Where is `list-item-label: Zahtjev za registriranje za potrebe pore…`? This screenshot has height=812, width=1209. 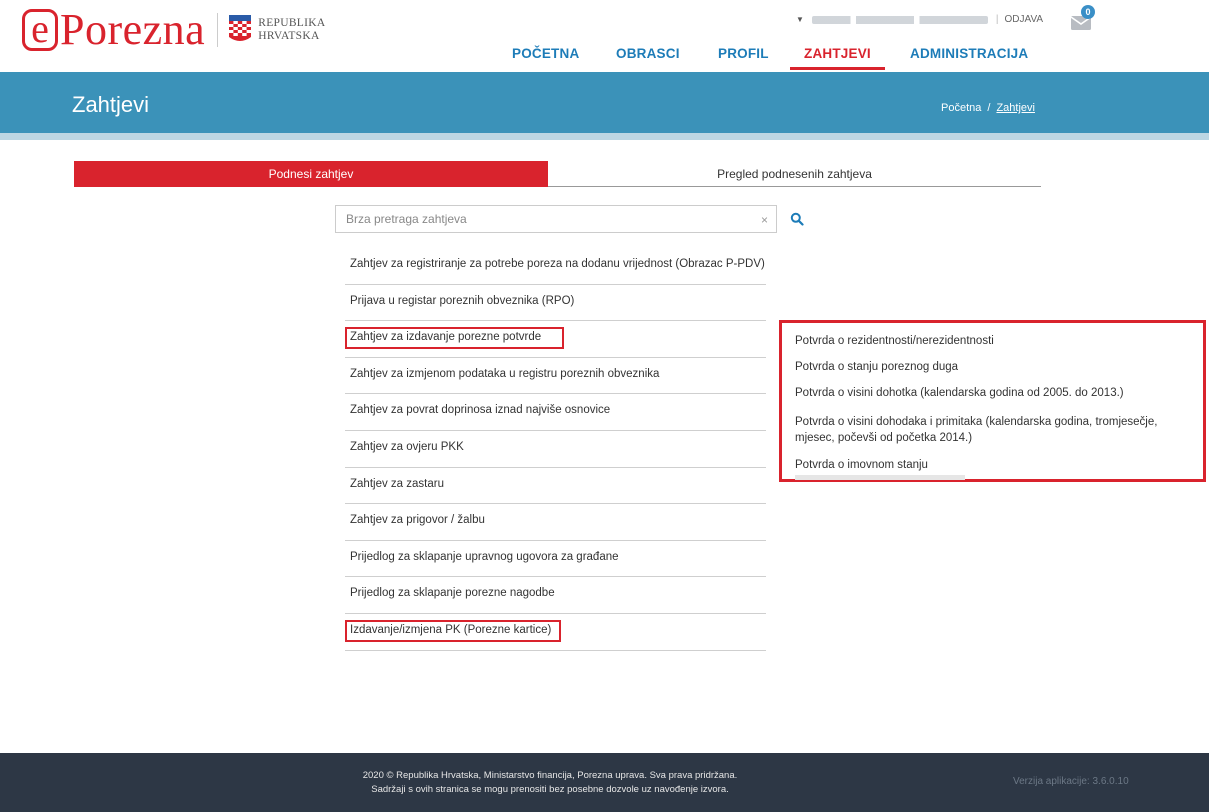
list-item-label: Zahtjev za registriranje za potrebe pore… is located at coordinates (557, 264).